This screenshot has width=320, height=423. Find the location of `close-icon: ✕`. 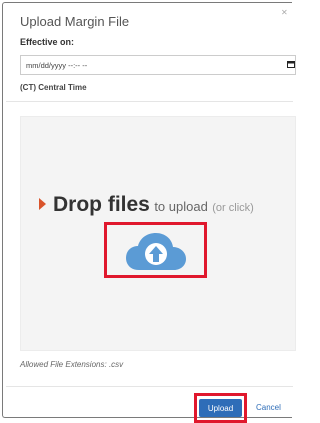

close-icon: ✕ is located at coordinates (284, 12).